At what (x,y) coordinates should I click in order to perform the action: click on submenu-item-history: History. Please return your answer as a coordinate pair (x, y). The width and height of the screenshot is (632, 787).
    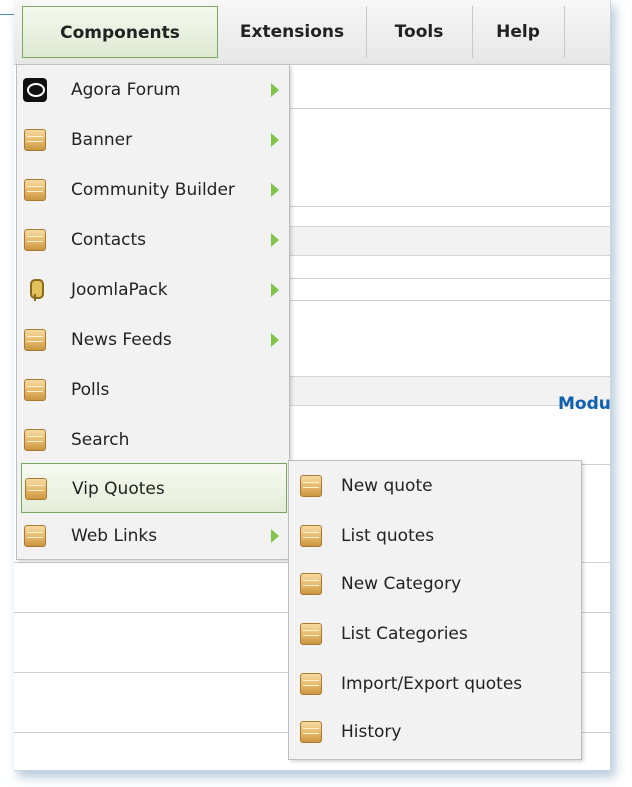
    Looking at the image, I should click on (435, 732).